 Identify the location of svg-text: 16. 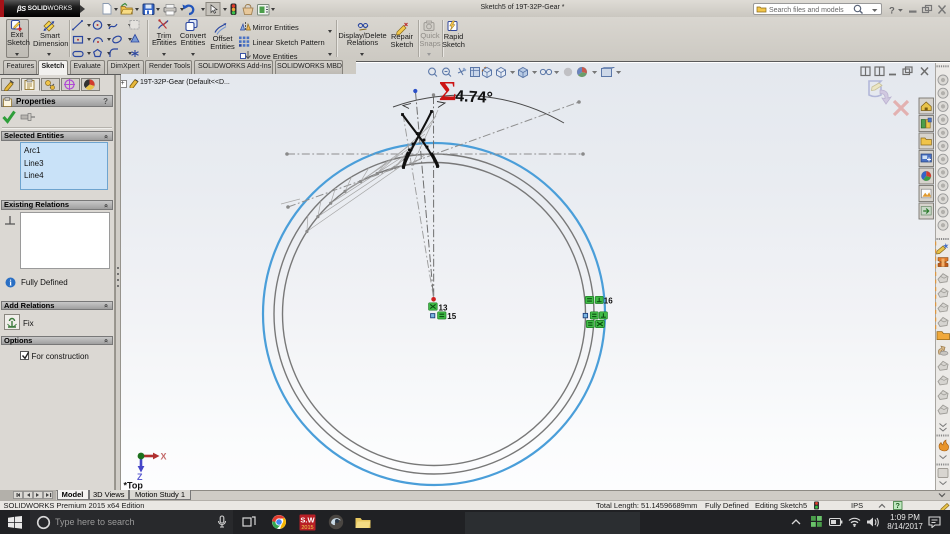
(608, 301).